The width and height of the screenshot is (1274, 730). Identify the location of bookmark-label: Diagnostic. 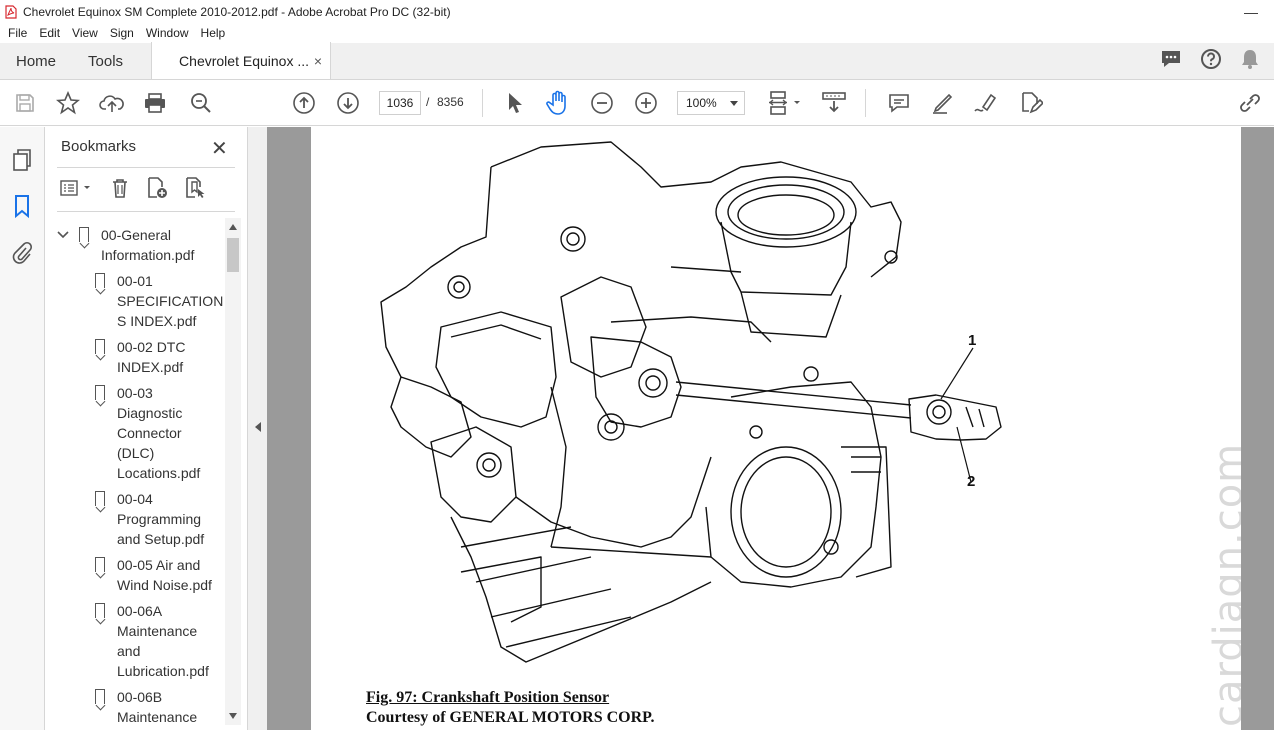
(150, 413).